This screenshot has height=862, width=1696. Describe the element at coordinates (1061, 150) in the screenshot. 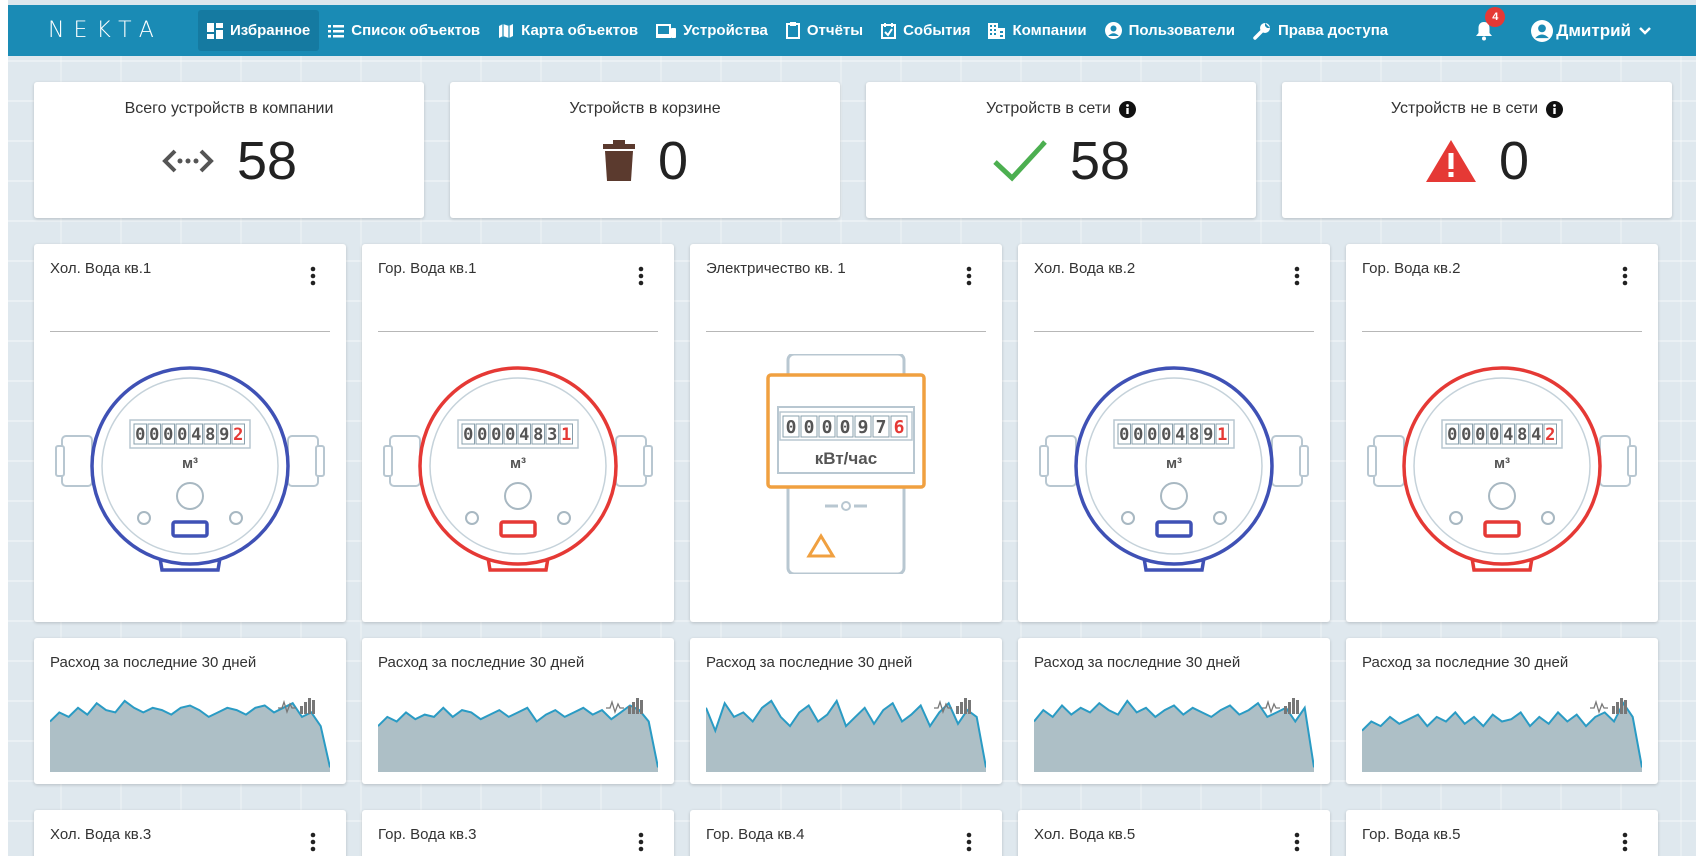

I see `stat-card-online: Устройств в сети 58` at that location.